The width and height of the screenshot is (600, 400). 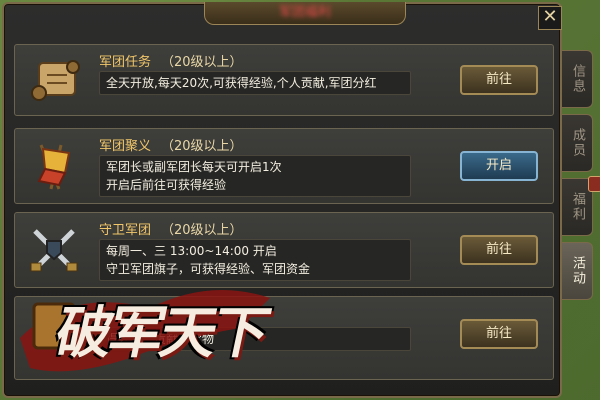 What do you see at coordinates (550, 18) in the screenshot?
I see `close-button: ✕` at bounding box center [550, 18].